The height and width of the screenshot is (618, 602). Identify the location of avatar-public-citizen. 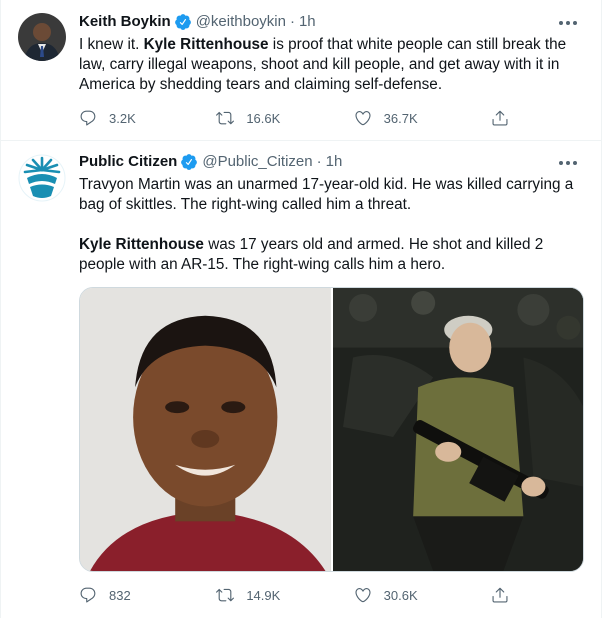
(42, 178).